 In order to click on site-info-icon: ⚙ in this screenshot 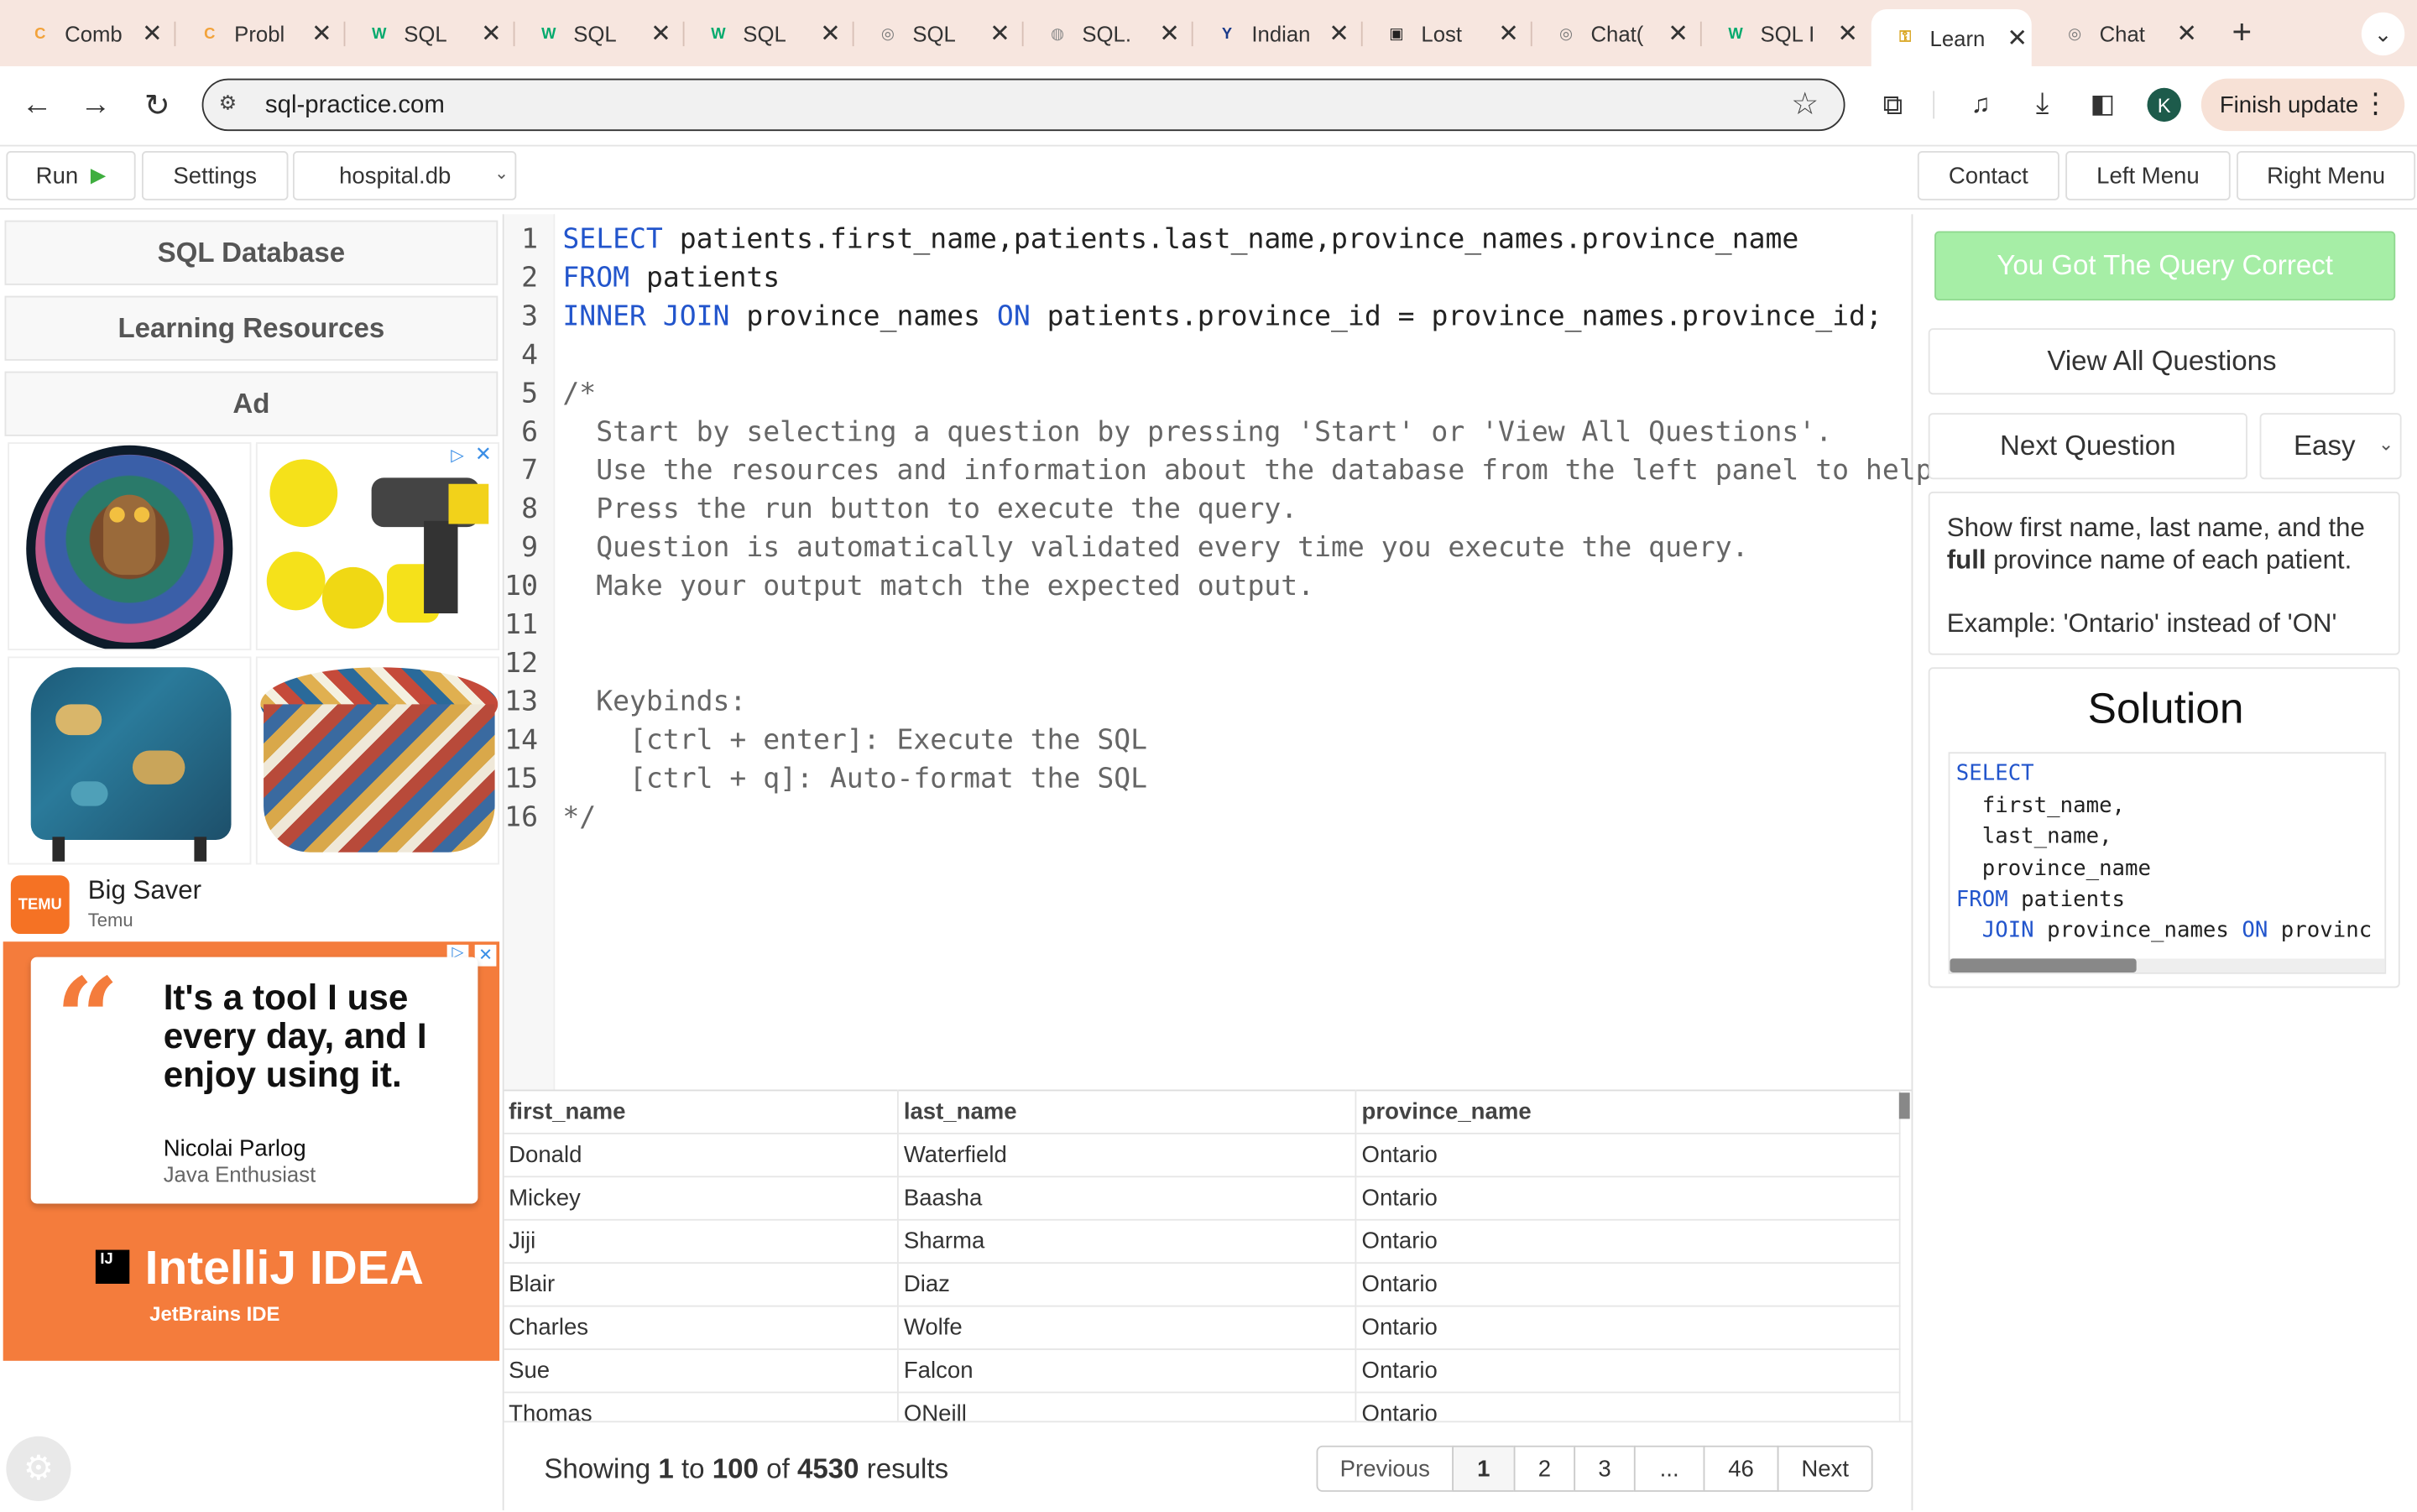, I will do `click(231, 103)`.